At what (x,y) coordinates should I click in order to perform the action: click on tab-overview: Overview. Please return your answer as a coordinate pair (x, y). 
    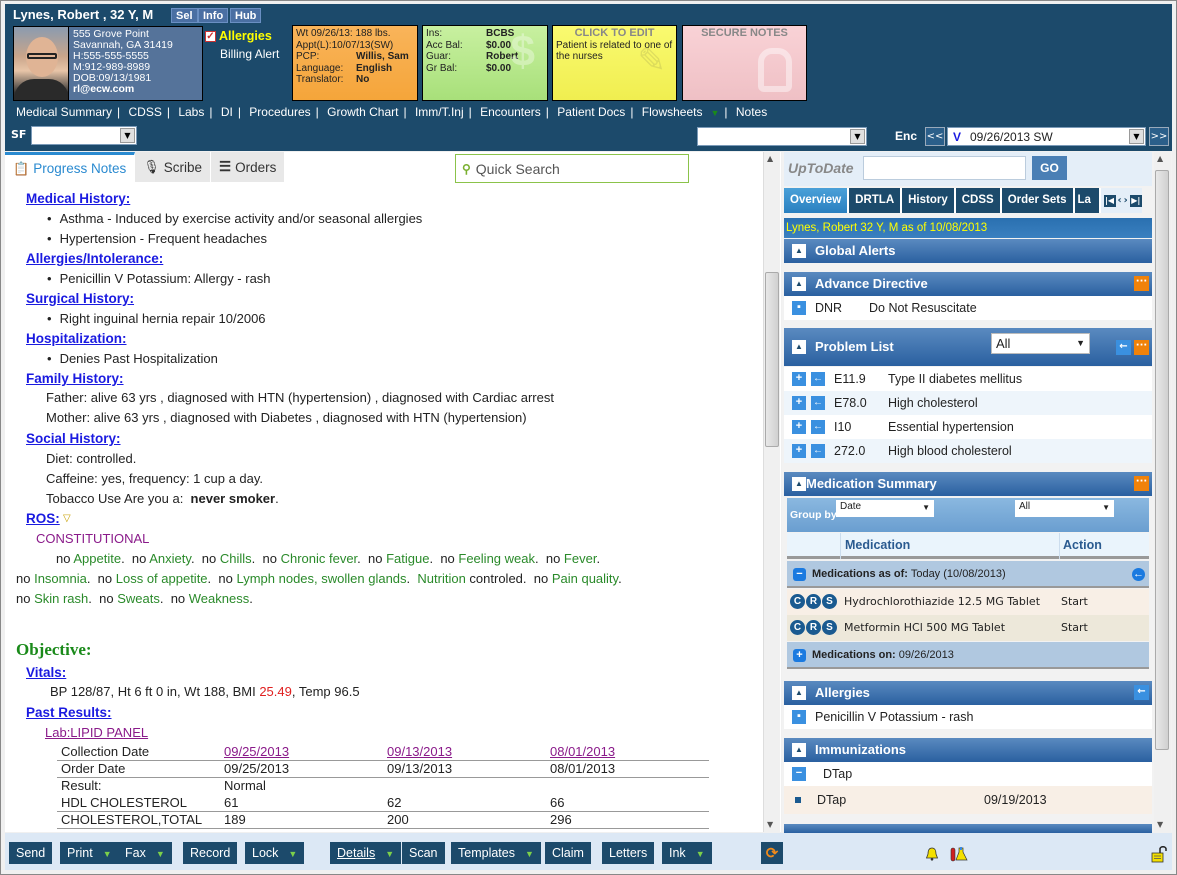
    Looking at the image, I should click on (817, 200).